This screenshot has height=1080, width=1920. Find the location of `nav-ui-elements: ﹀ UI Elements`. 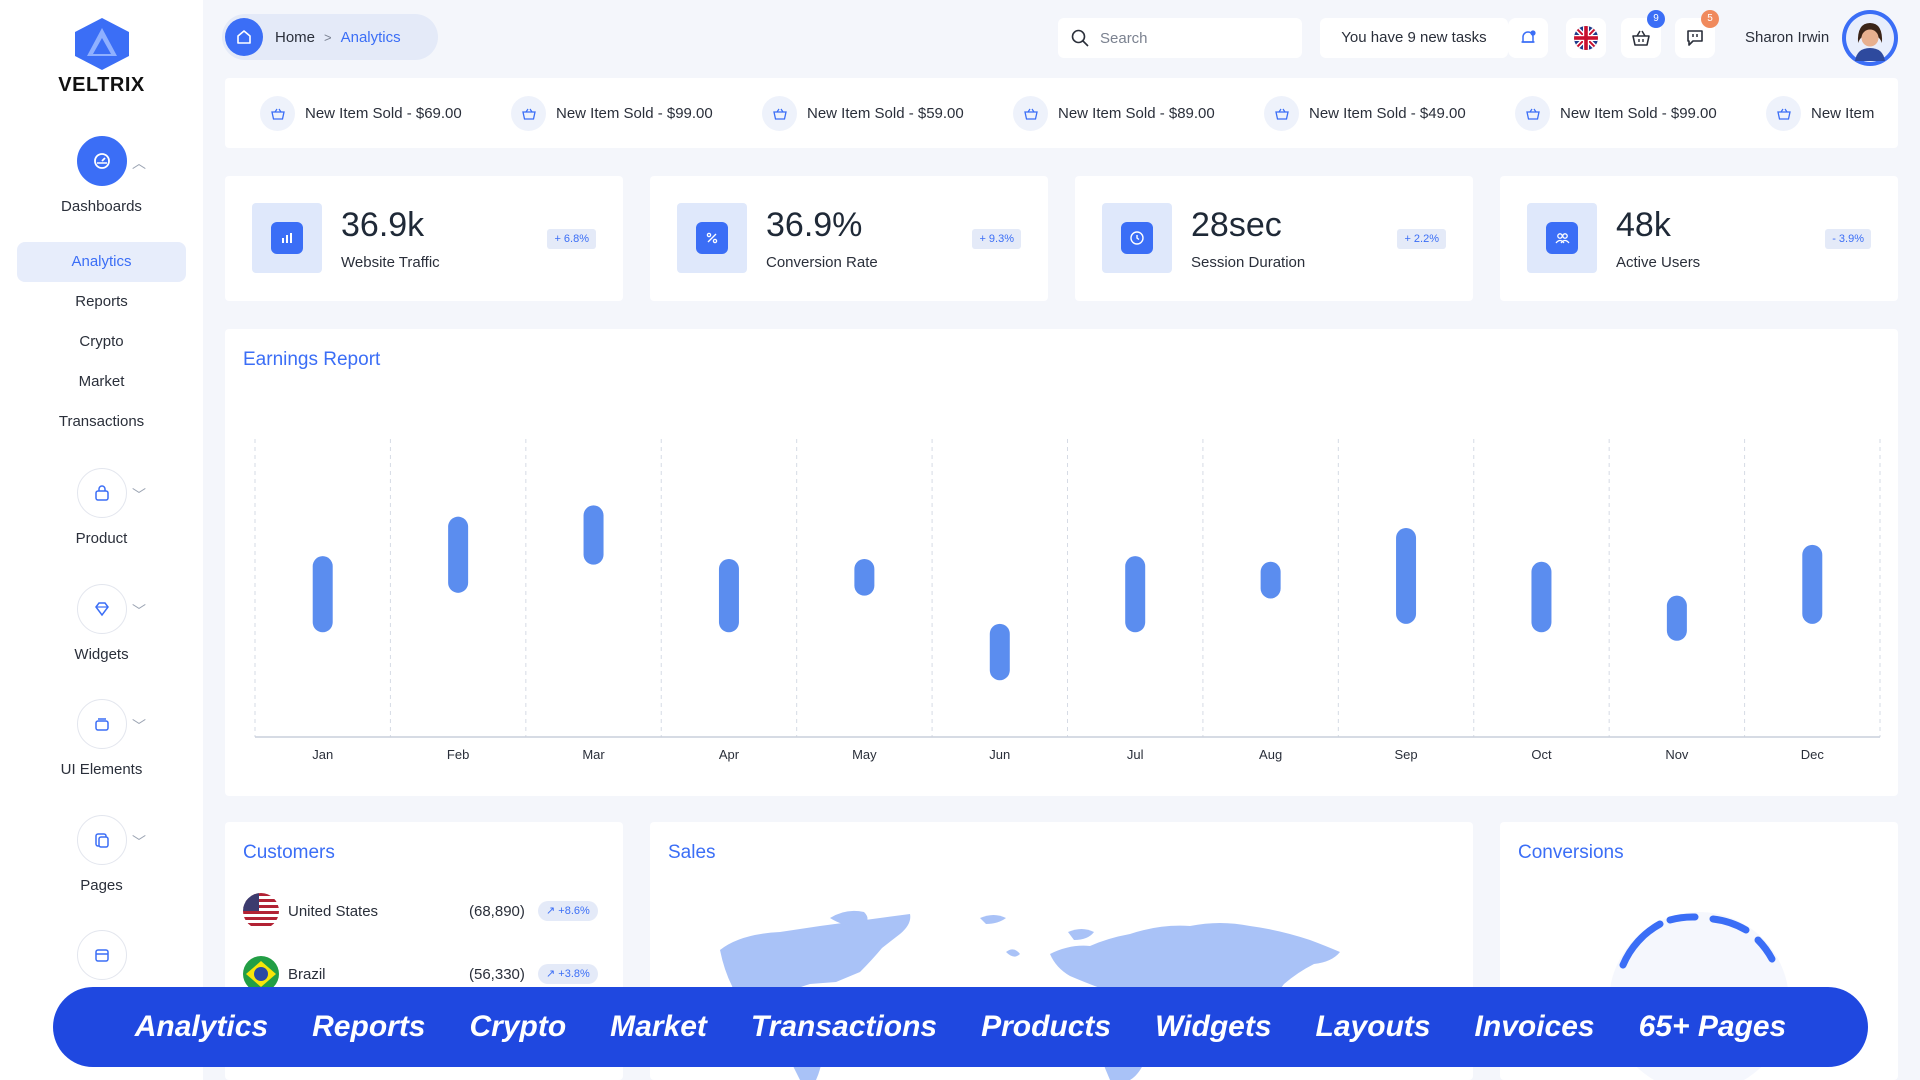

nav-ui-elements: ﹀ UI Elements is located at coordinates (101, 738).